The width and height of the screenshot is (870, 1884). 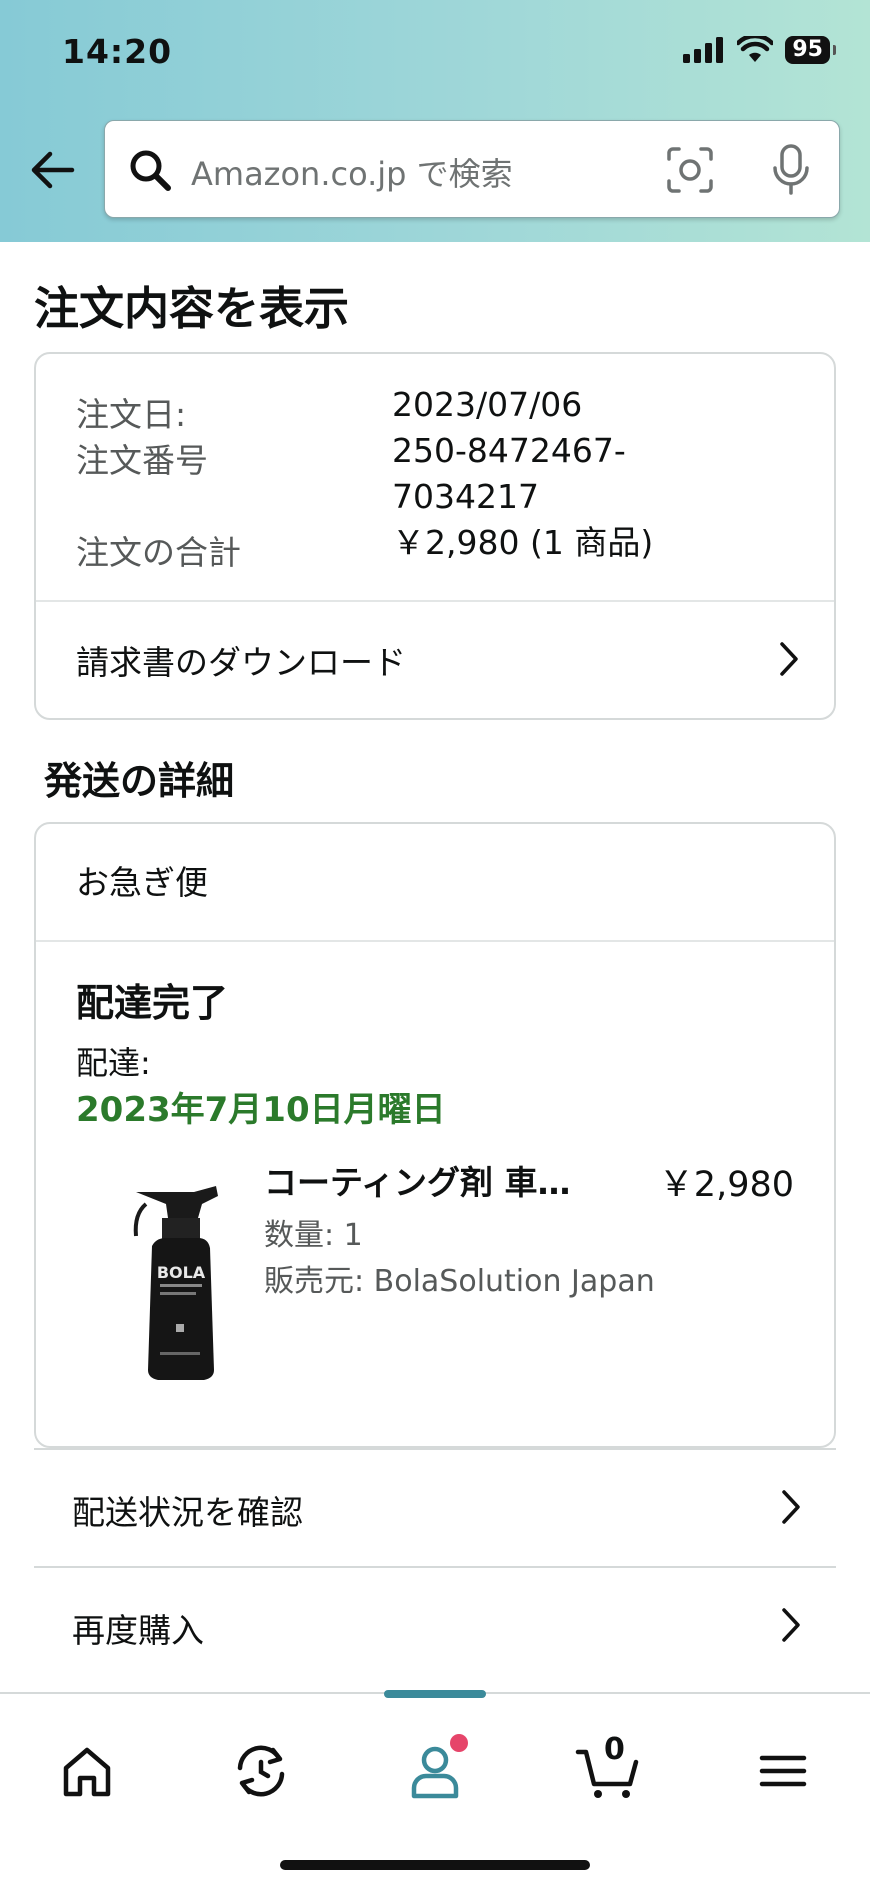 What do you see at coordinates (131, 414) in the screenshot?
I see `order-date-label: 注文日:` at bounding box center [131, 414].